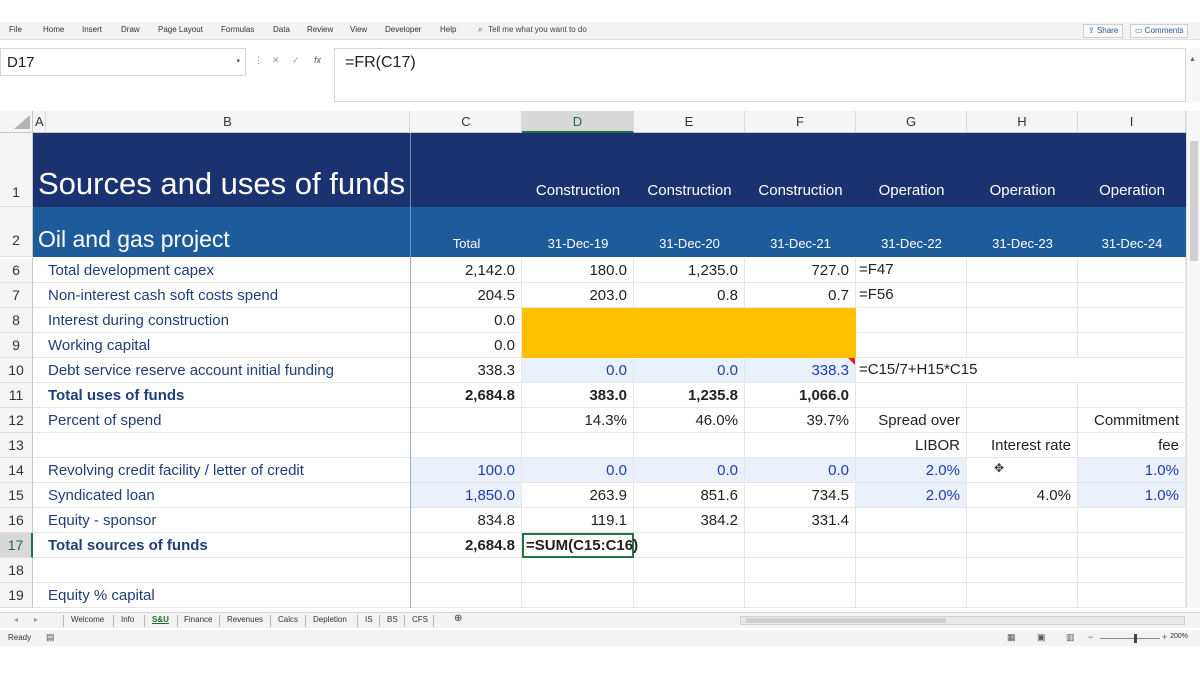 The height and width of the screenshot is (675, 1200). I want to click on cell-g8, so click(911, 320).